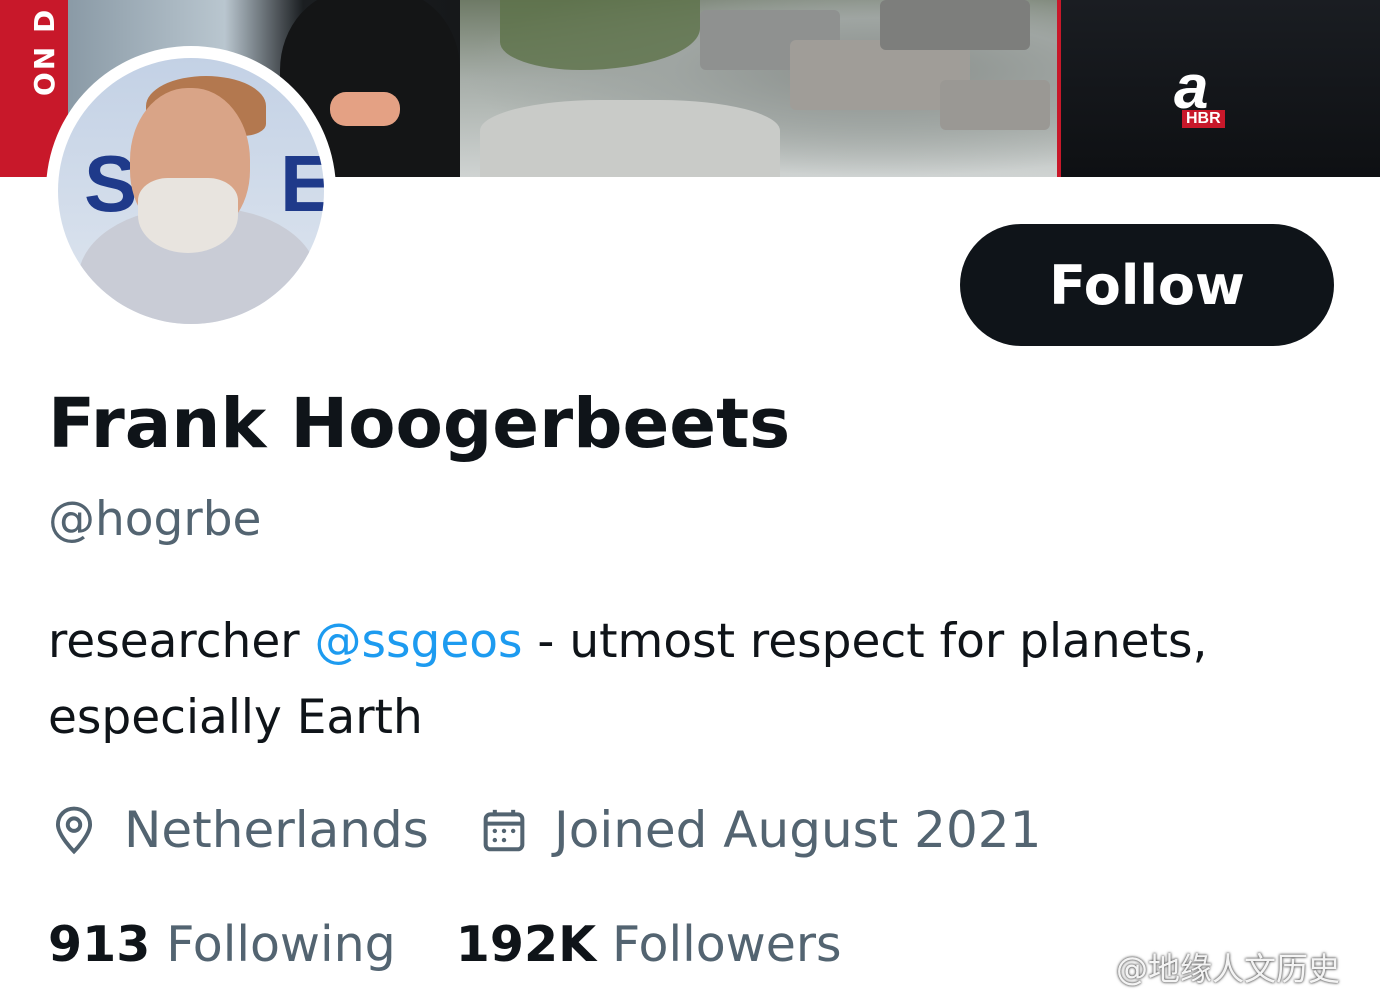  Describe the element at coordinates (504, 830) in the screenshot. I see `calendar-icon` at that location.